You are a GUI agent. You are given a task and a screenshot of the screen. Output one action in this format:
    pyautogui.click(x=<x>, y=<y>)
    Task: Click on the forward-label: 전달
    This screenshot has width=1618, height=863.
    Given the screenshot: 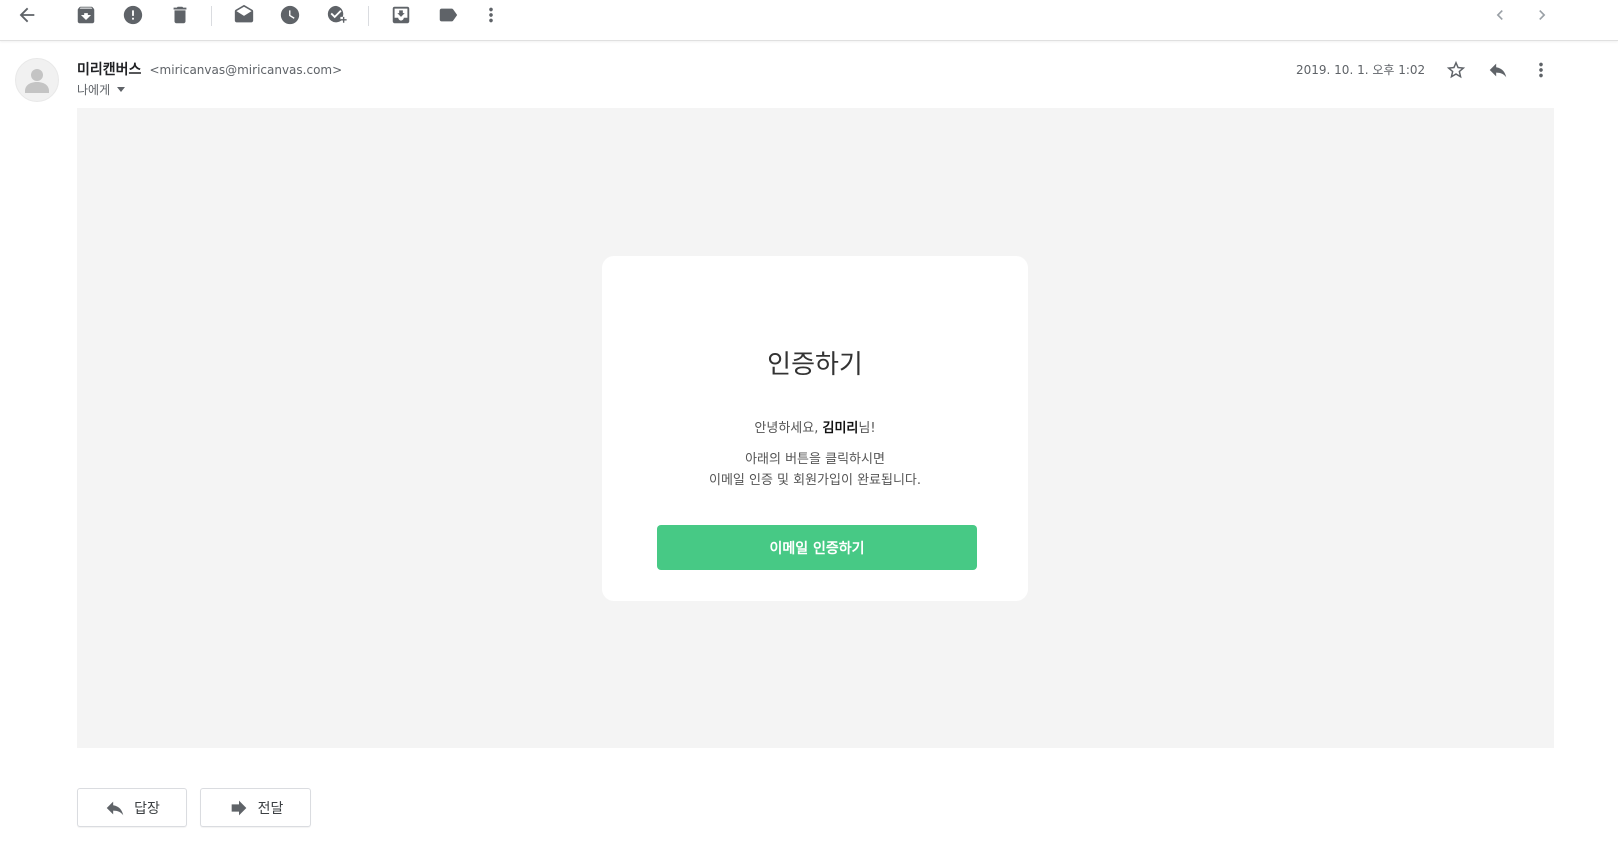 What is the action you would take?
    pyautogui.click(x=270, y=808)
    